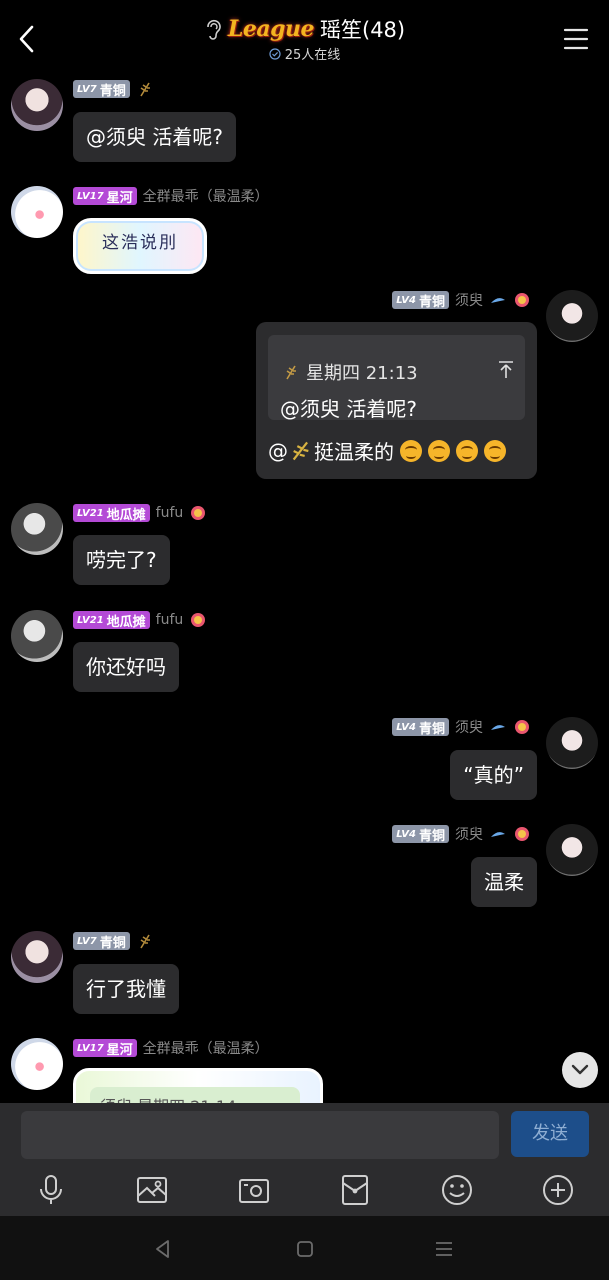 The image size is (609, 1280). I want to click on message-9: LV17星河 全群最乖（最温柔） 须臾 星期四 21:14, so click(304, 1070).